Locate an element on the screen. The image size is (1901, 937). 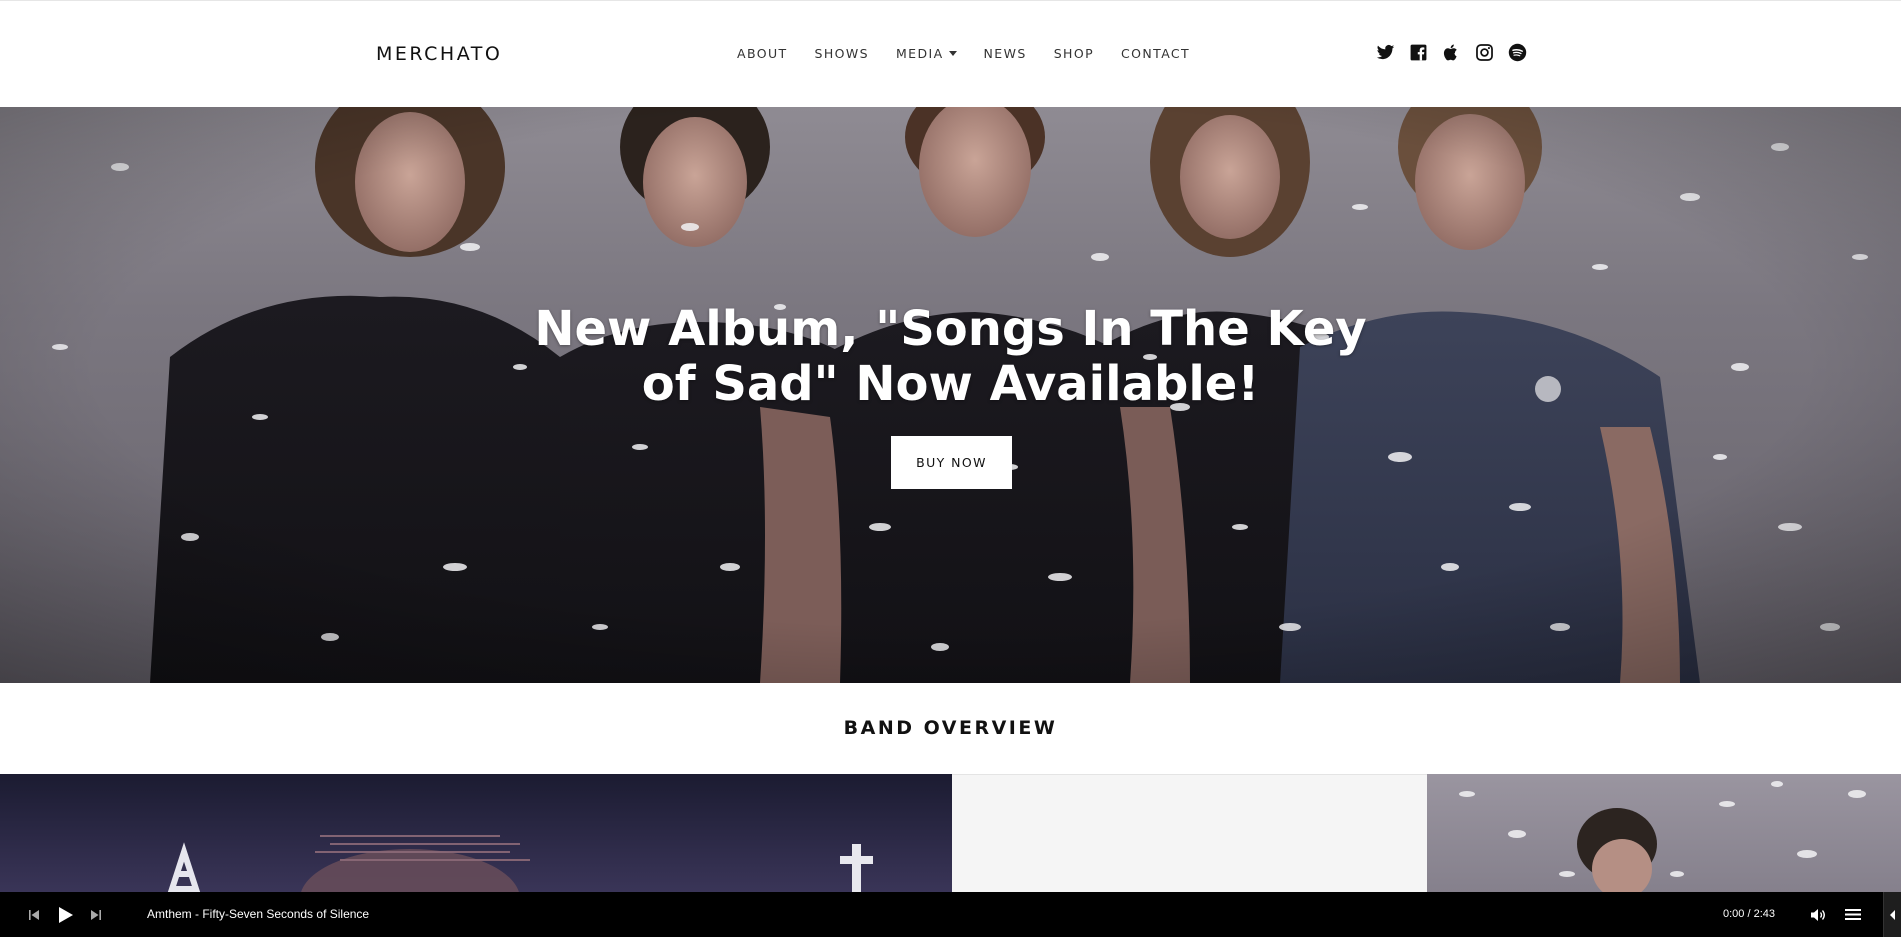
play-icon is located at coordinates (66, 914).